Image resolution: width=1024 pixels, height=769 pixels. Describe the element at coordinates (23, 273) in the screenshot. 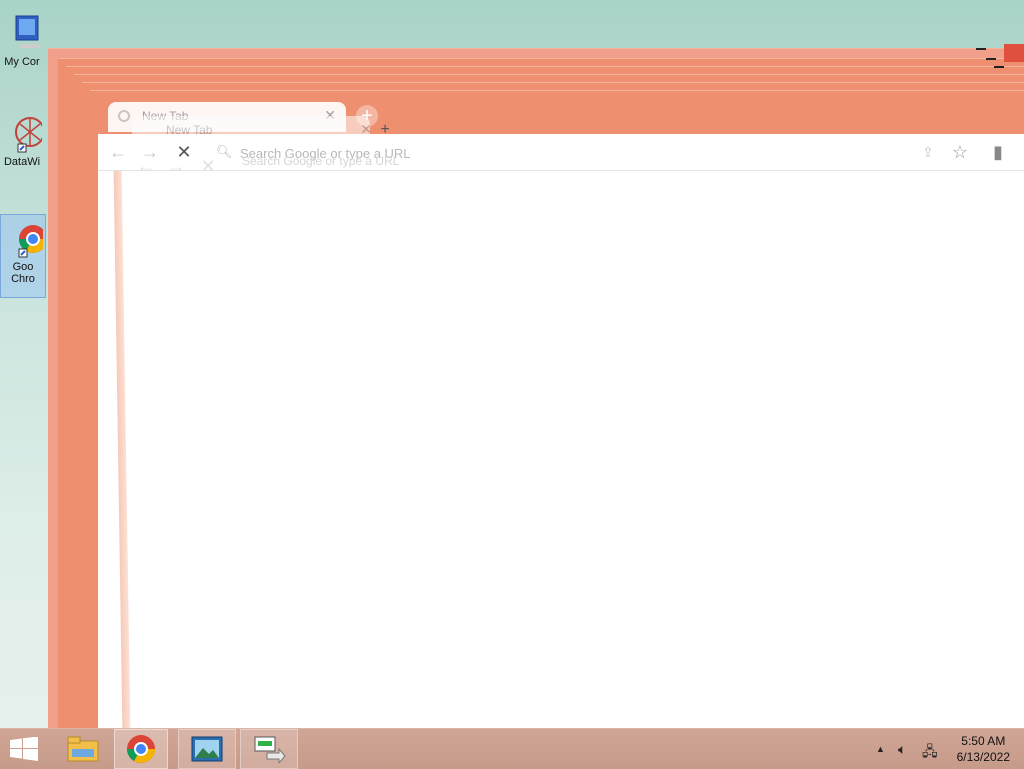

I see `desktop-icon-label: Goo Chro` at that location.